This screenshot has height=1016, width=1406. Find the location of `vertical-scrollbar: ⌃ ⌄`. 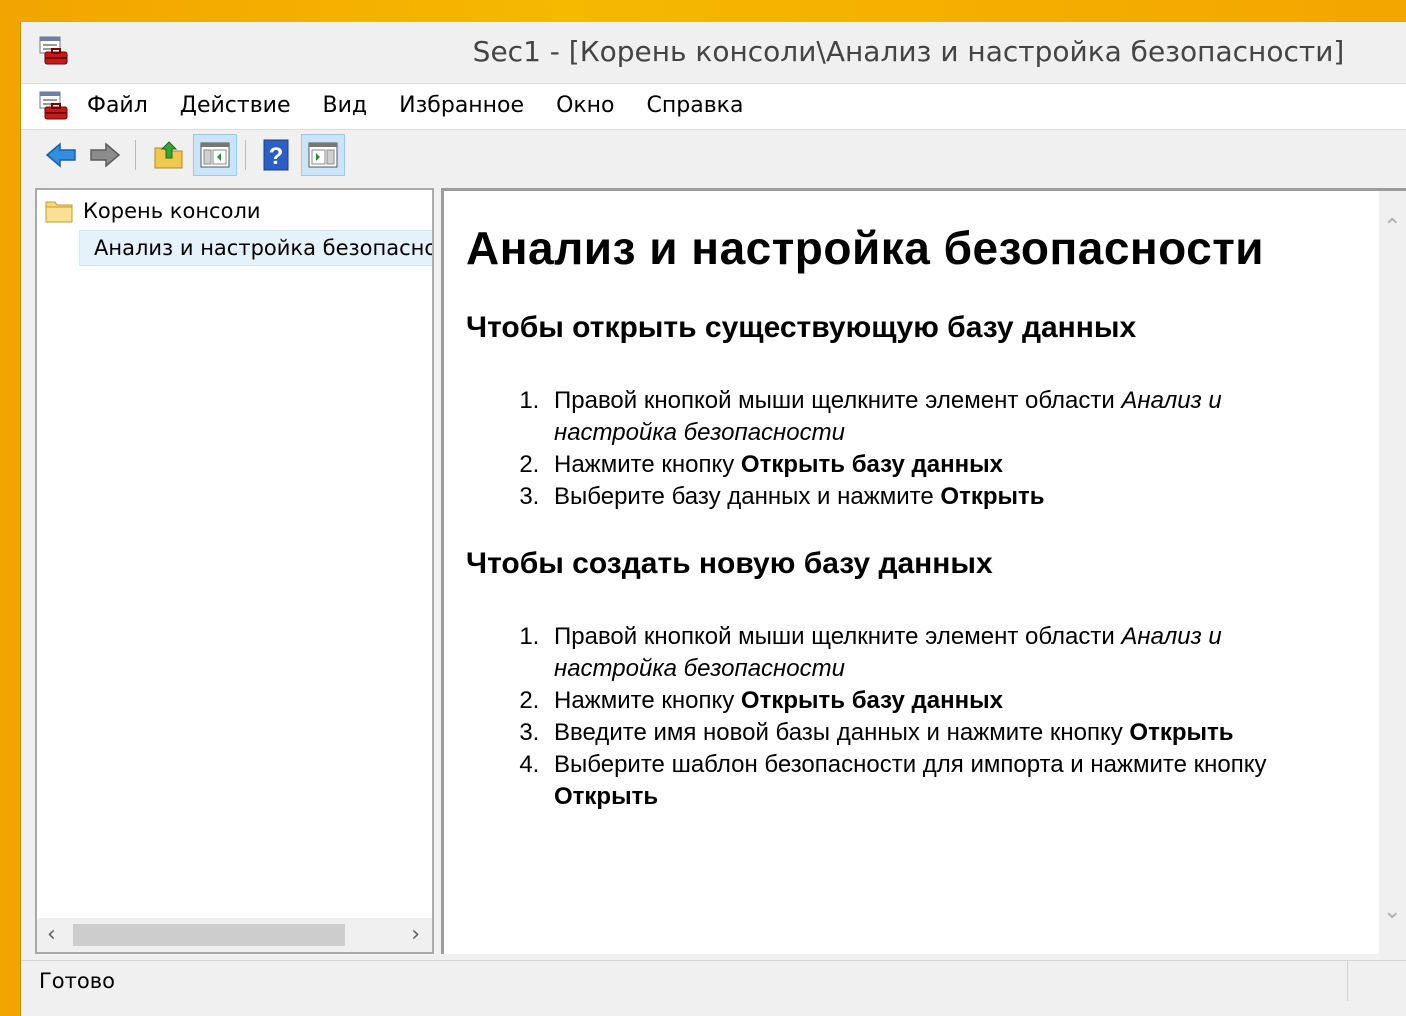

vertical-scrollbar: ⌃ ⌄ is located at coordinates (1392, 572).